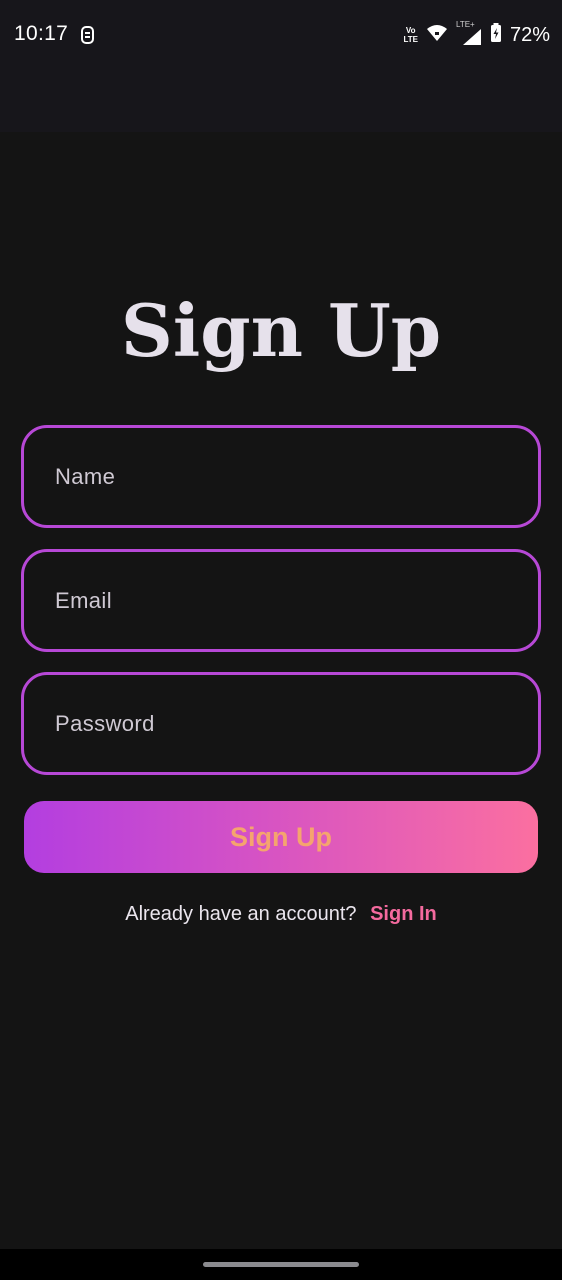 This screenshot has width=562, height=1280. I want to click on name-input, so click(281, 476).